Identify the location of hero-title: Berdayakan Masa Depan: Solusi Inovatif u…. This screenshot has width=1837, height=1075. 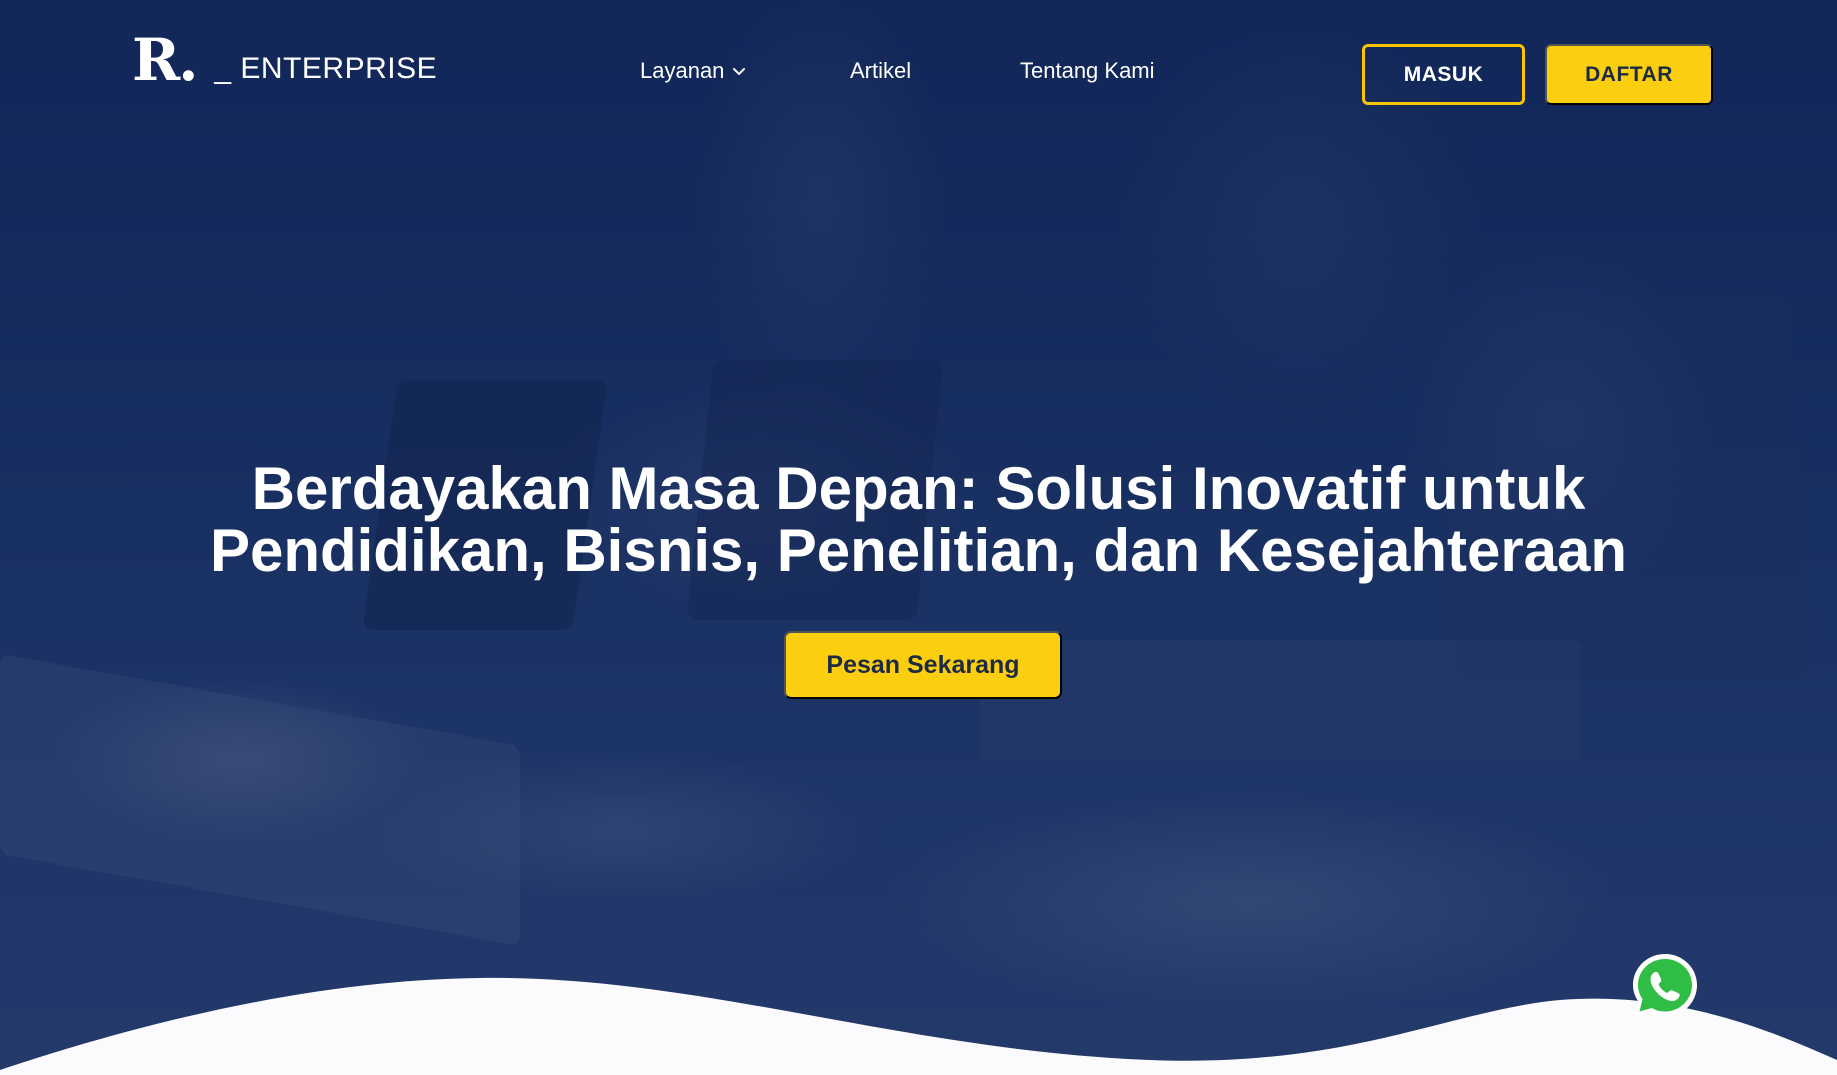
(918, 520).